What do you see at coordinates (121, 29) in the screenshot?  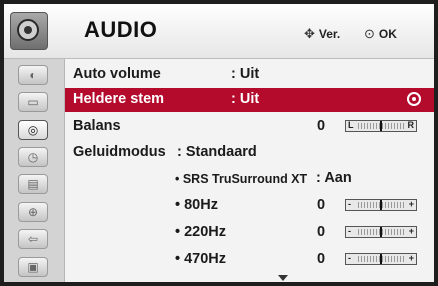 I see `page-title: AUDIO` at bounding box center [121, 29].